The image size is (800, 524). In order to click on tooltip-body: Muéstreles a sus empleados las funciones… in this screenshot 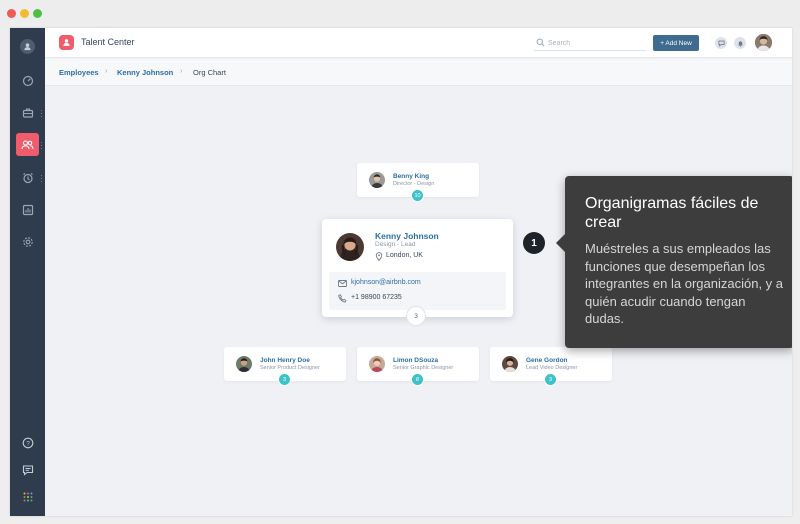, I will do `click(684, 283)`.